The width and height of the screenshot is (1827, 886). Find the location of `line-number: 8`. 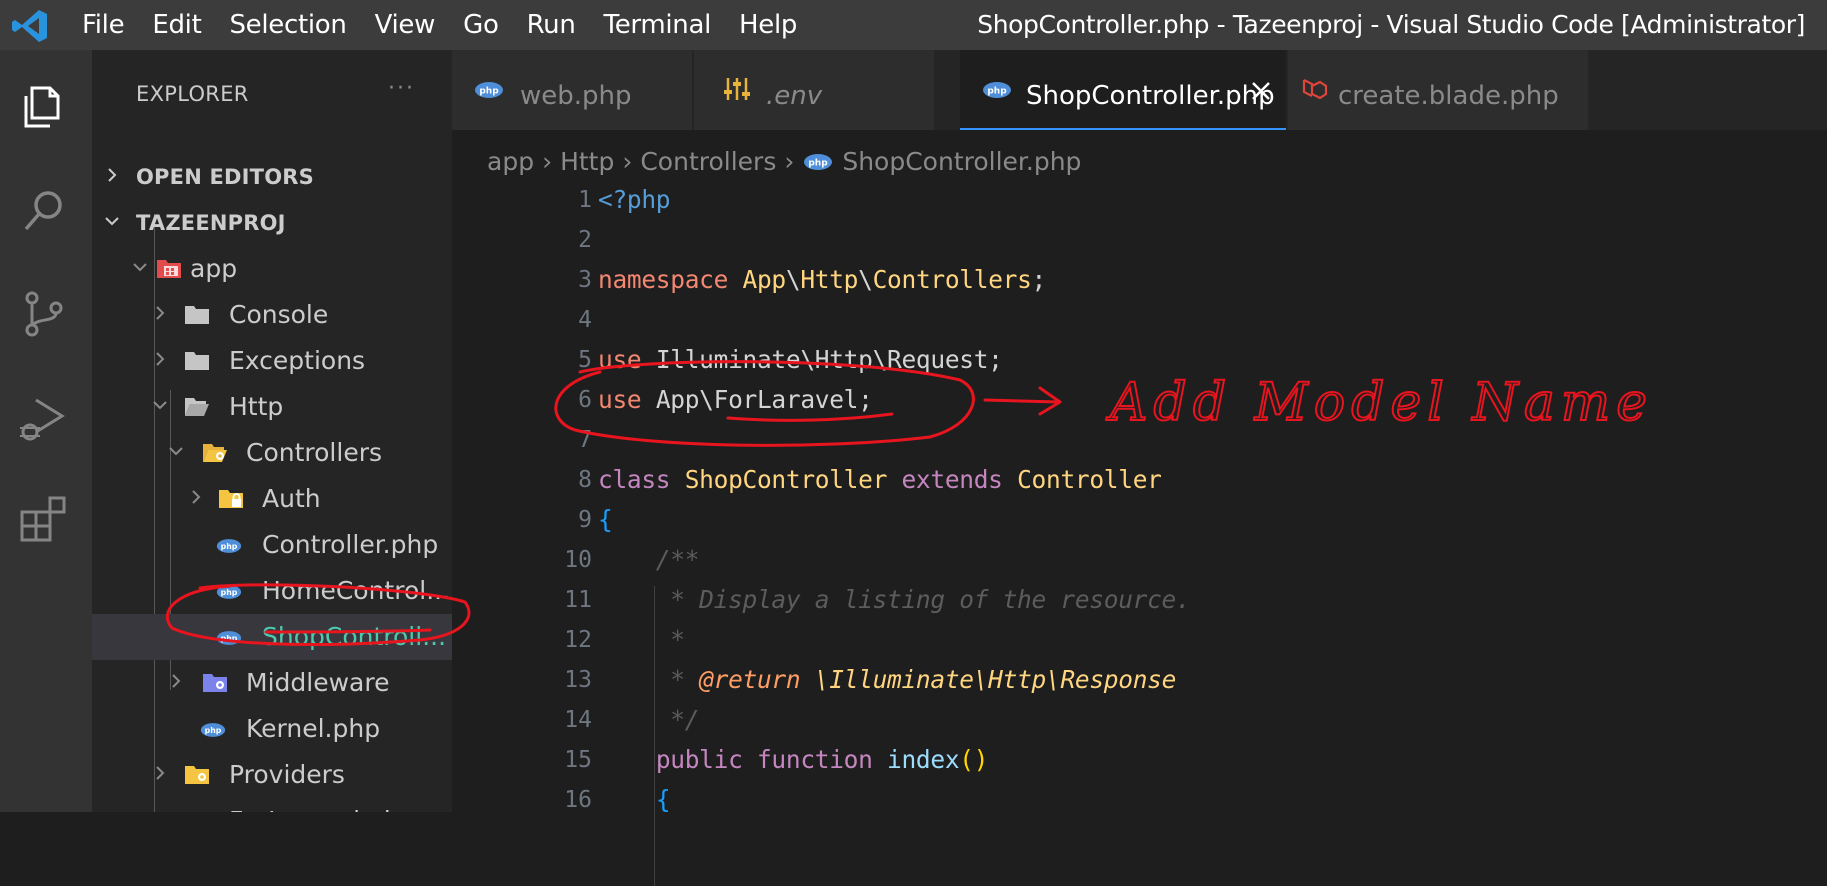

line-number: 8 is located at coordinates (585, 480).